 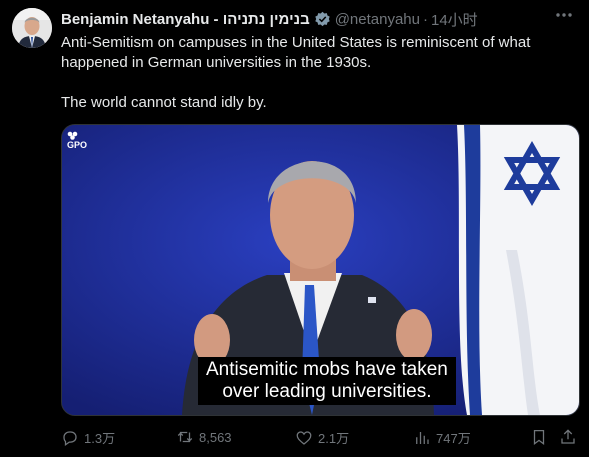 I want to click on profile-photo, so click(x=32, y=28).